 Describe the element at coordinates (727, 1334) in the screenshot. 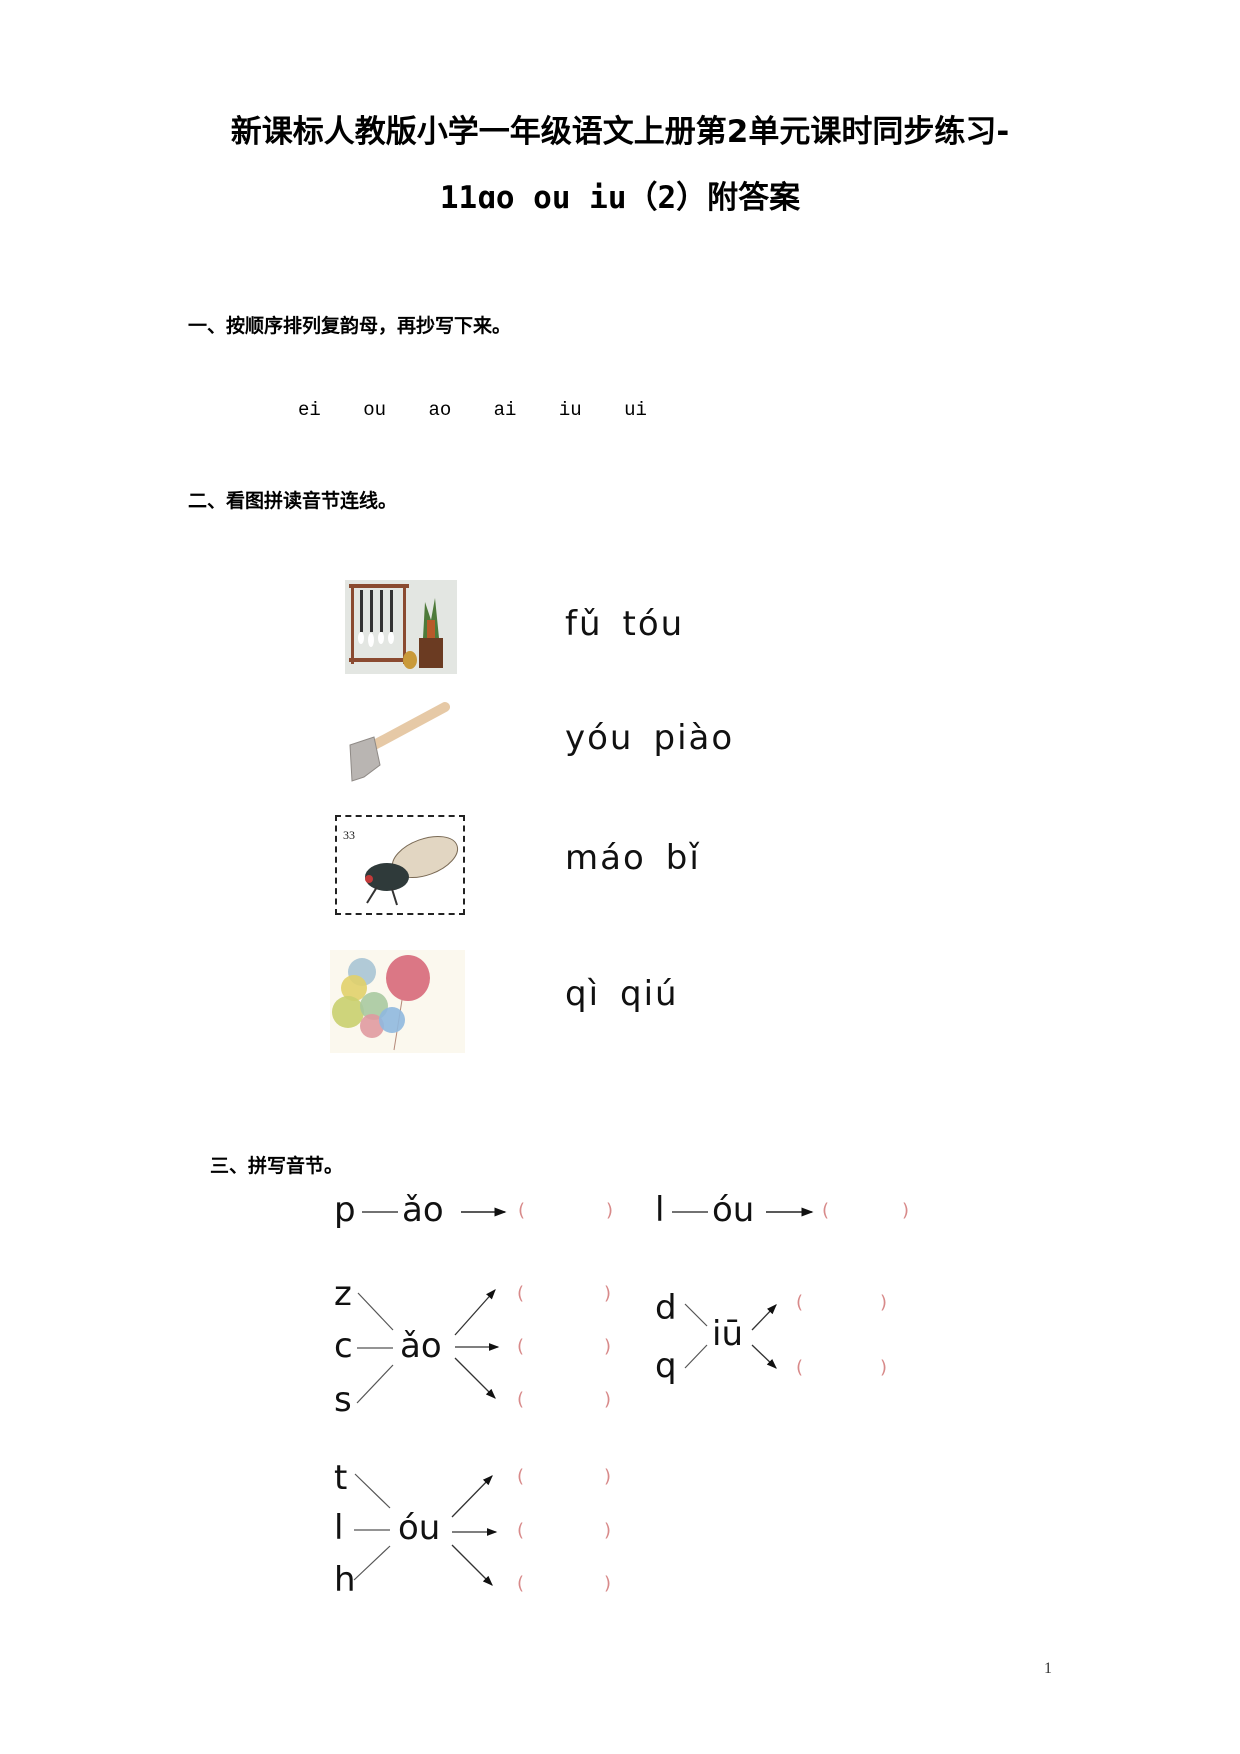

I see `final-syllable: iū` at that location.